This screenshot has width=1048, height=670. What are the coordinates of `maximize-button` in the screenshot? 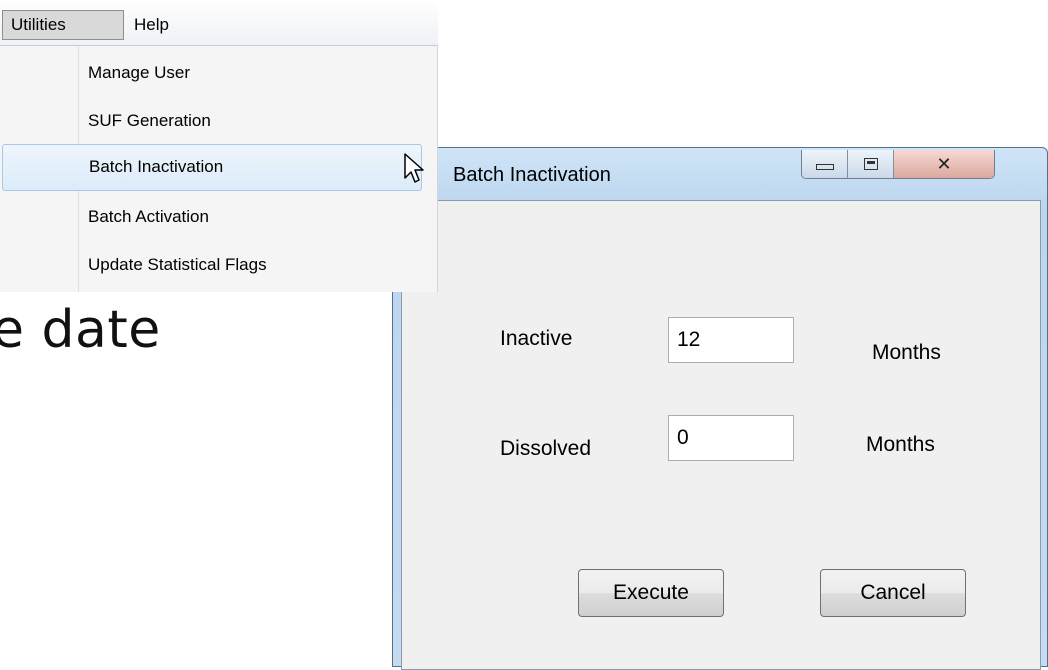 It's located at (871, 164).